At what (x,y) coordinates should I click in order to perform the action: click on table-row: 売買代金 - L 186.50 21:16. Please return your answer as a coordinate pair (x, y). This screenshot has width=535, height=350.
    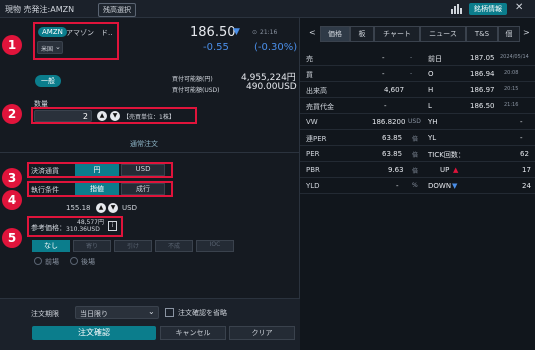
    Looking at the image, I should click on (417, 106).